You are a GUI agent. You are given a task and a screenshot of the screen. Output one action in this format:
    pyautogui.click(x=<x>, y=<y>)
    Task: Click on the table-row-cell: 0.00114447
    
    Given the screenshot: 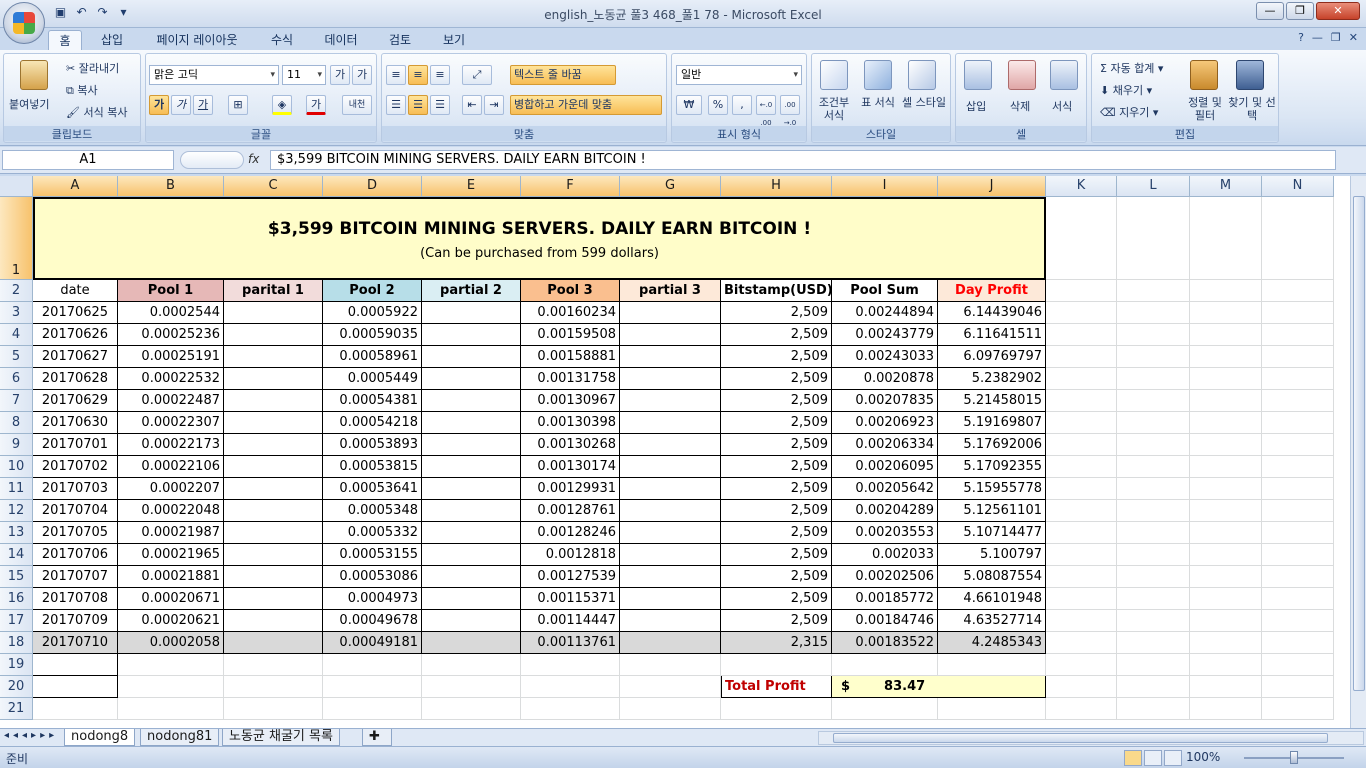 What is the action you would take?
    pyautogui.click(x=570, y=621)
    